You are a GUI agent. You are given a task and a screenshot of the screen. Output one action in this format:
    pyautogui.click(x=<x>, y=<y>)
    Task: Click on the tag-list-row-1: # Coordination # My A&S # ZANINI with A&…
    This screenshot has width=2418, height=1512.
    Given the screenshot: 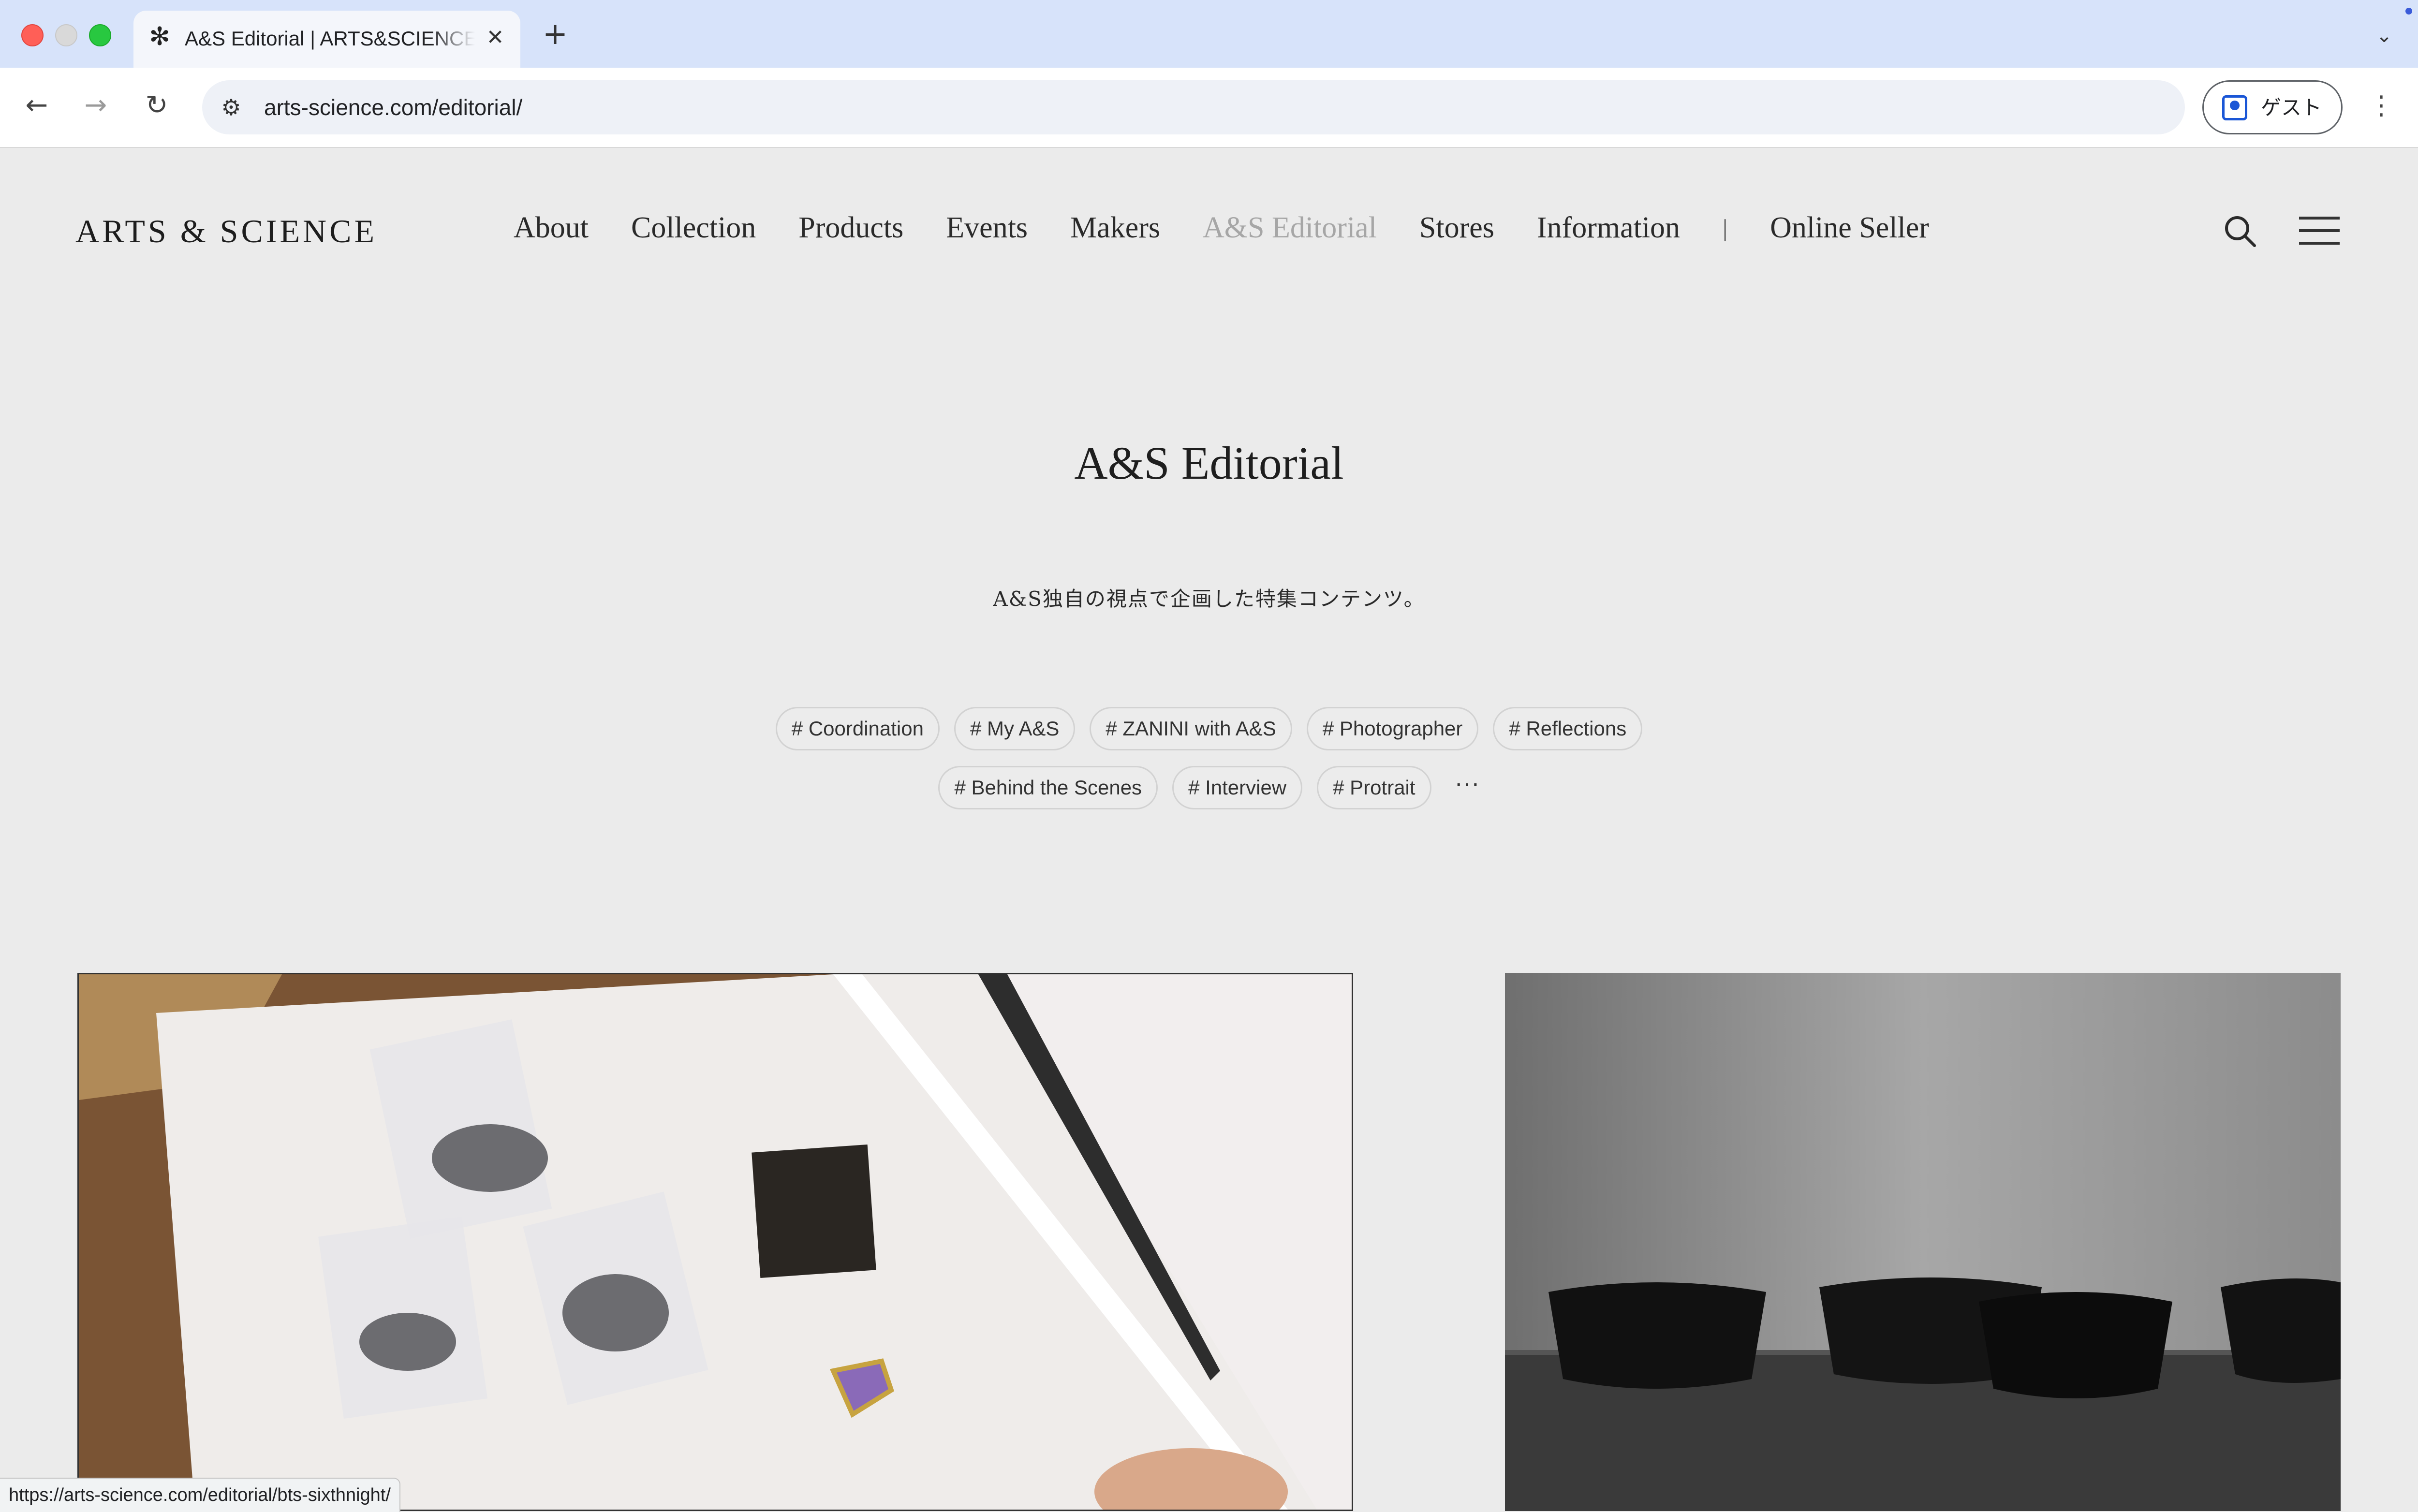 What is the action you would take?
    pyautogui.click(x=1209, y=728)
    